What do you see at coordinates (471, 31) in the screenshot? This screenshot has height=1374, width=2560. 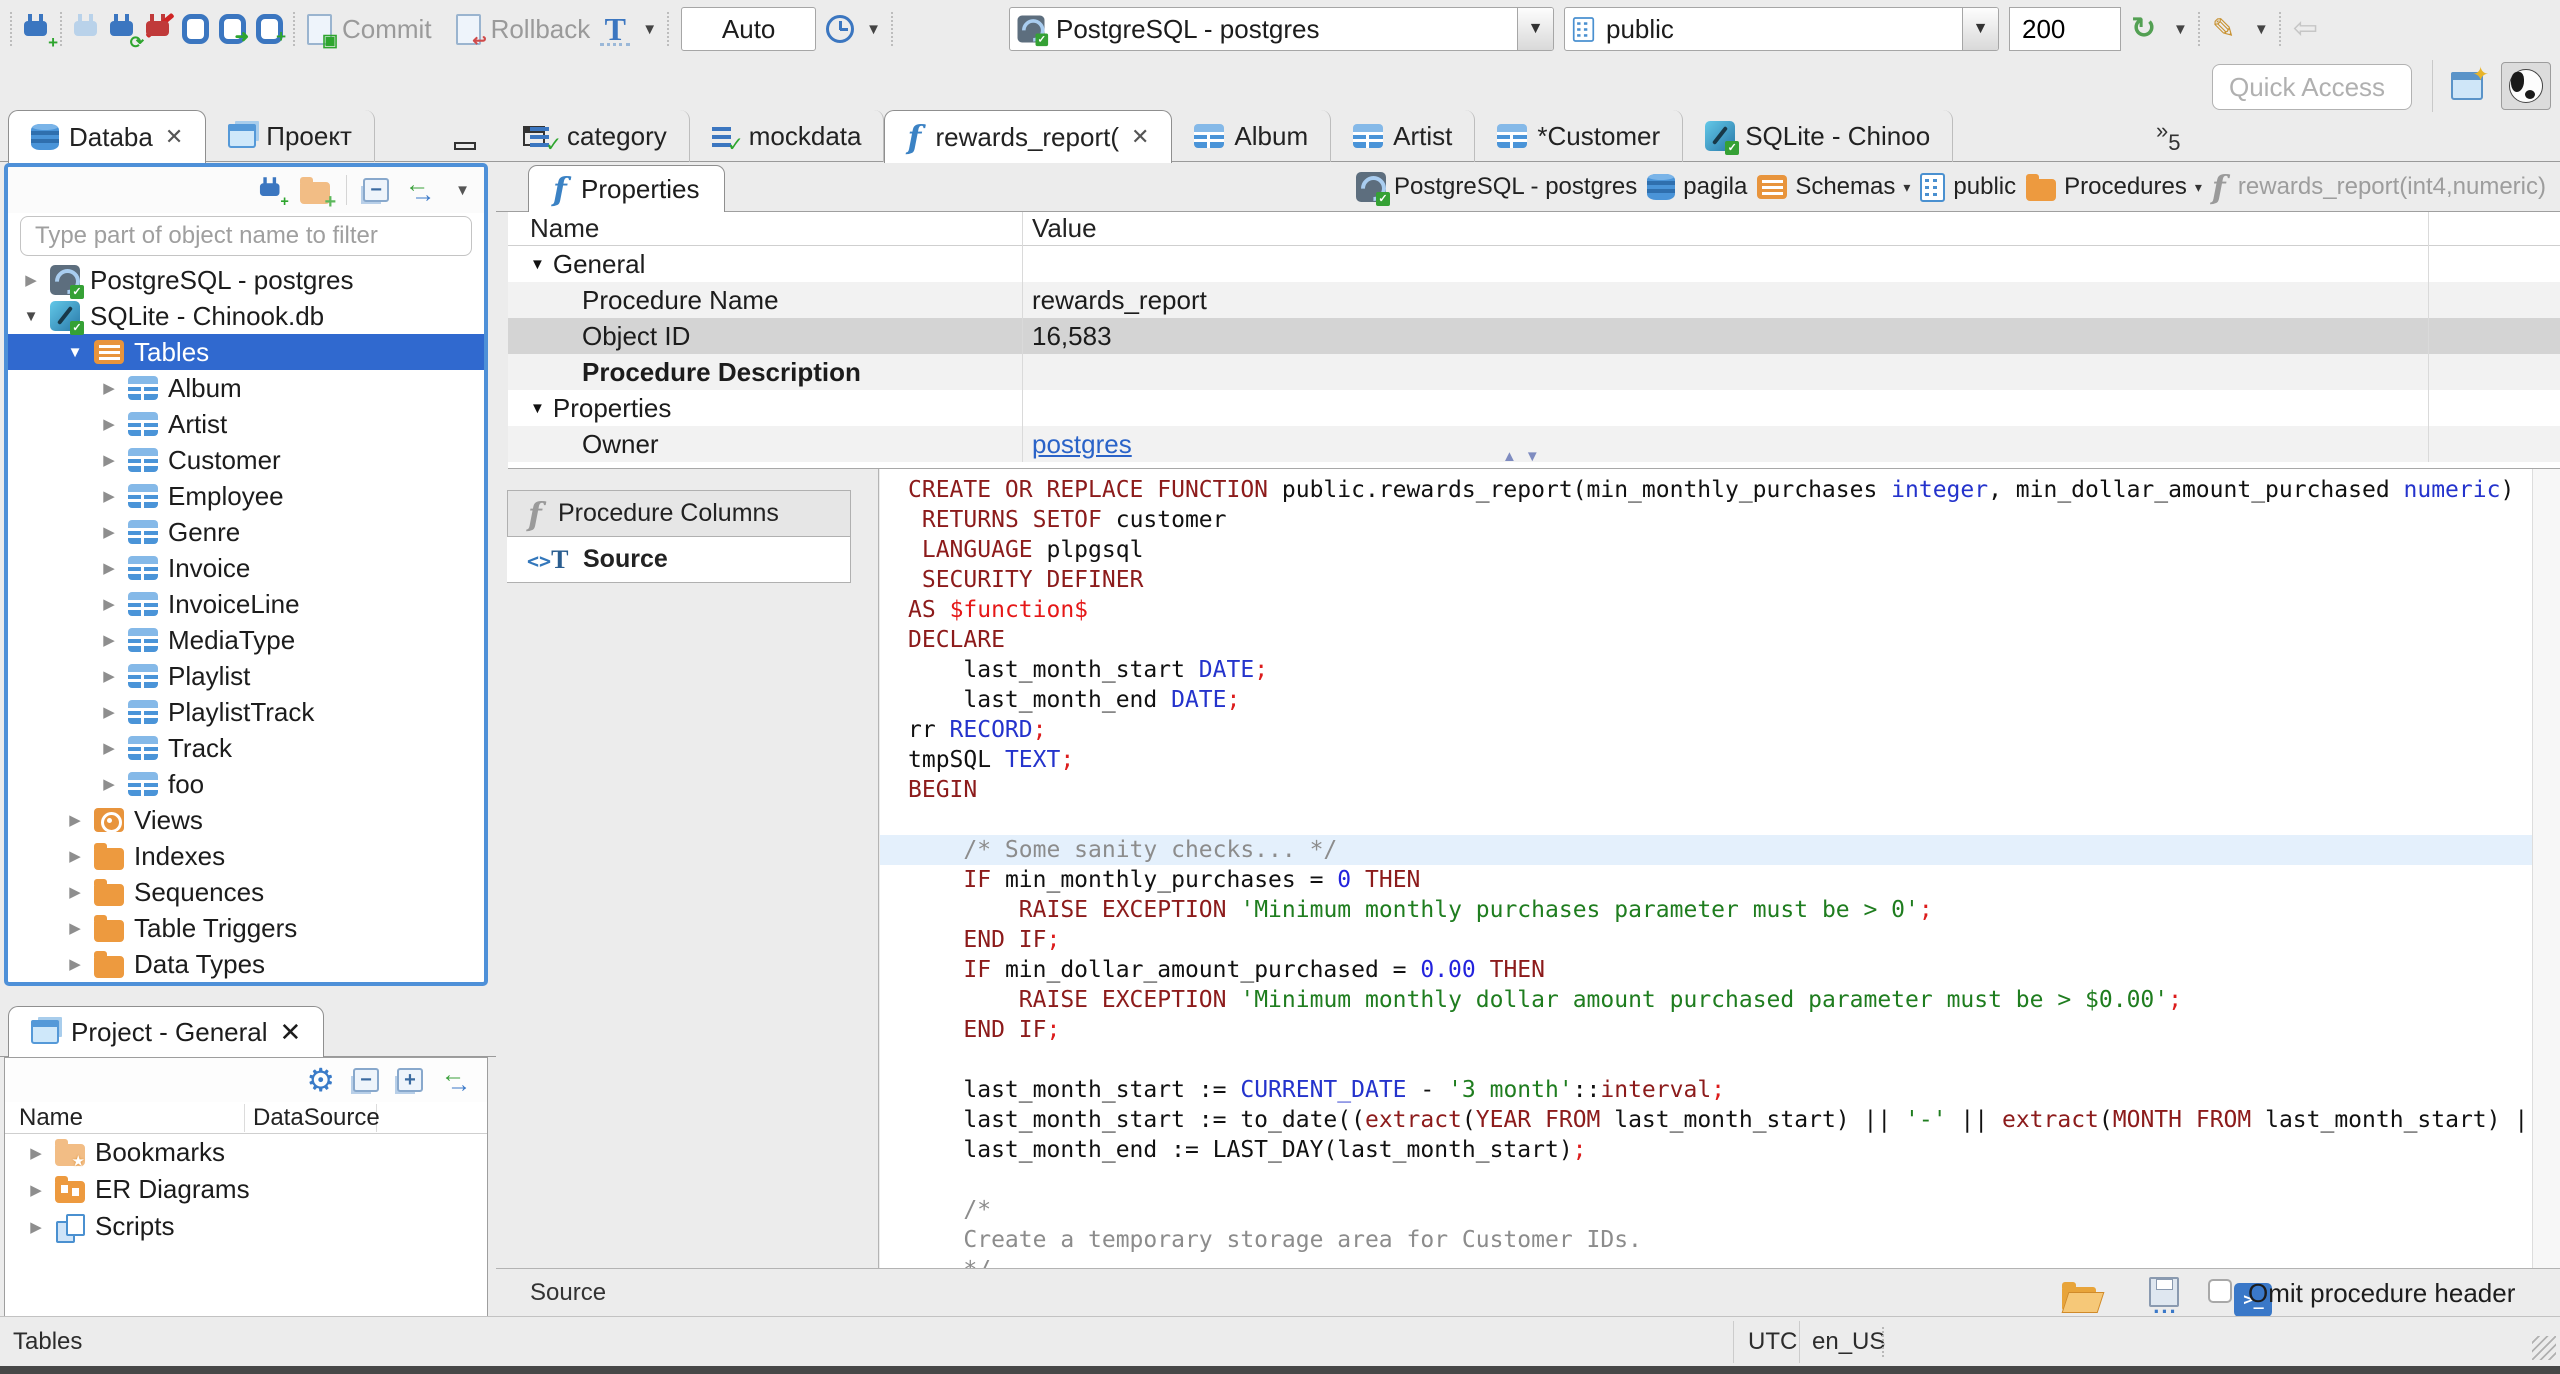 I see `rollback-icon: ↩` at bounding box center [471, 31].